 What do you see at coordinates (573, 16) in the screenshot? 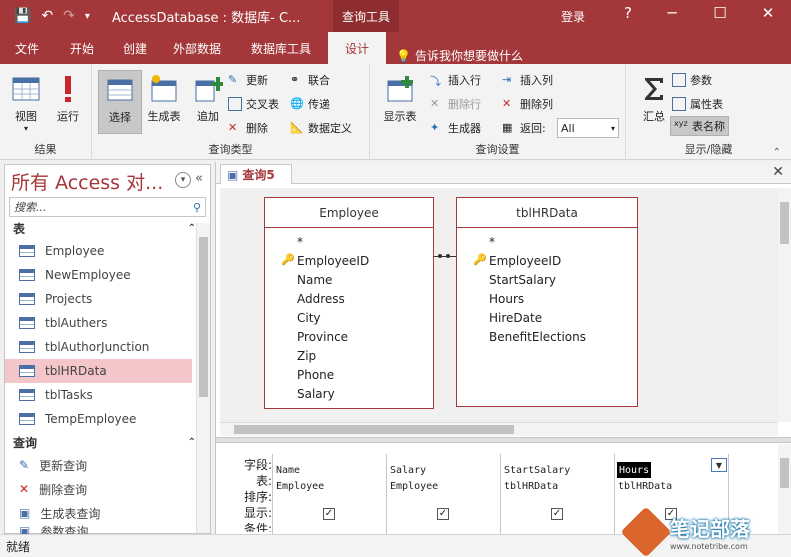
I see `login-link: 登录` at bounding box center [573, 16].